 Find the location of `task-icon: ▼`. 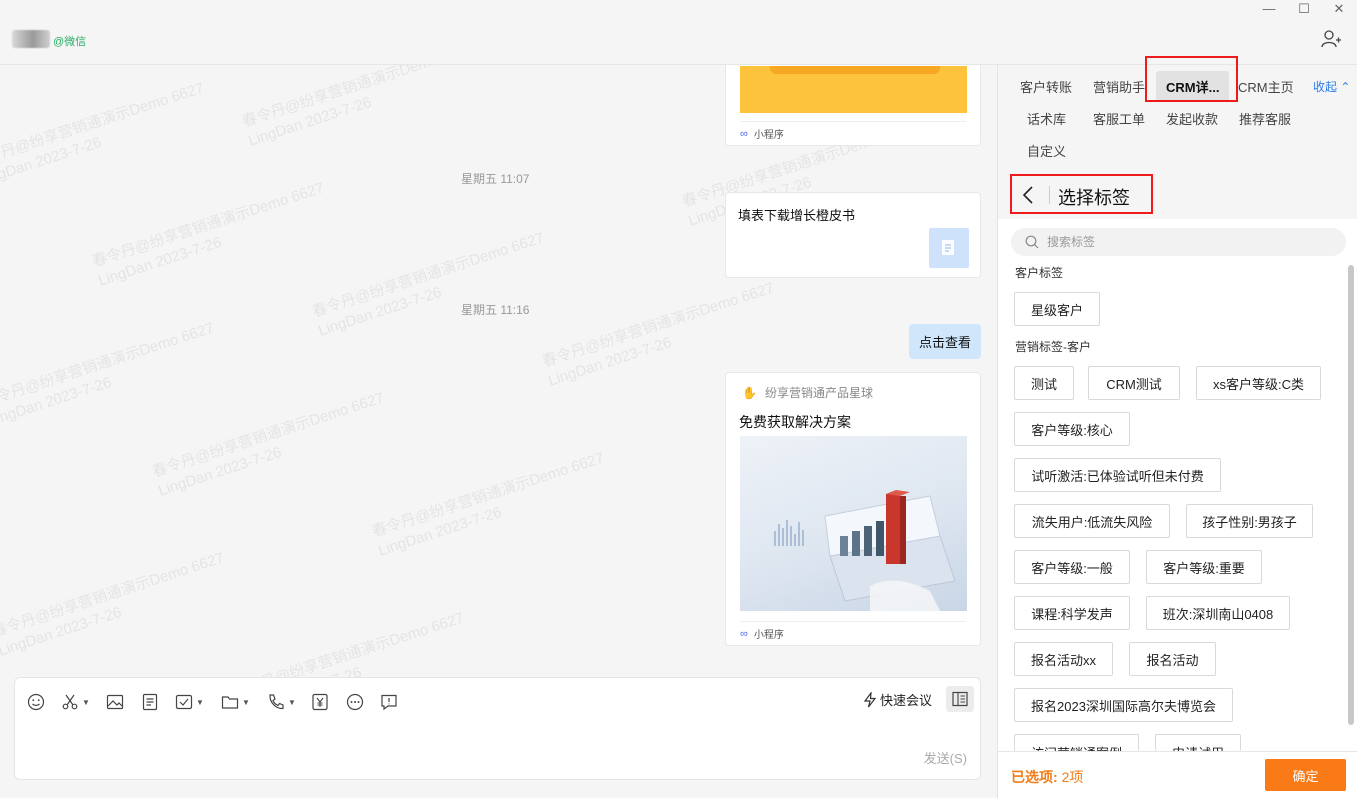

task-icon: ▼ is located at coordinates (189, 702).